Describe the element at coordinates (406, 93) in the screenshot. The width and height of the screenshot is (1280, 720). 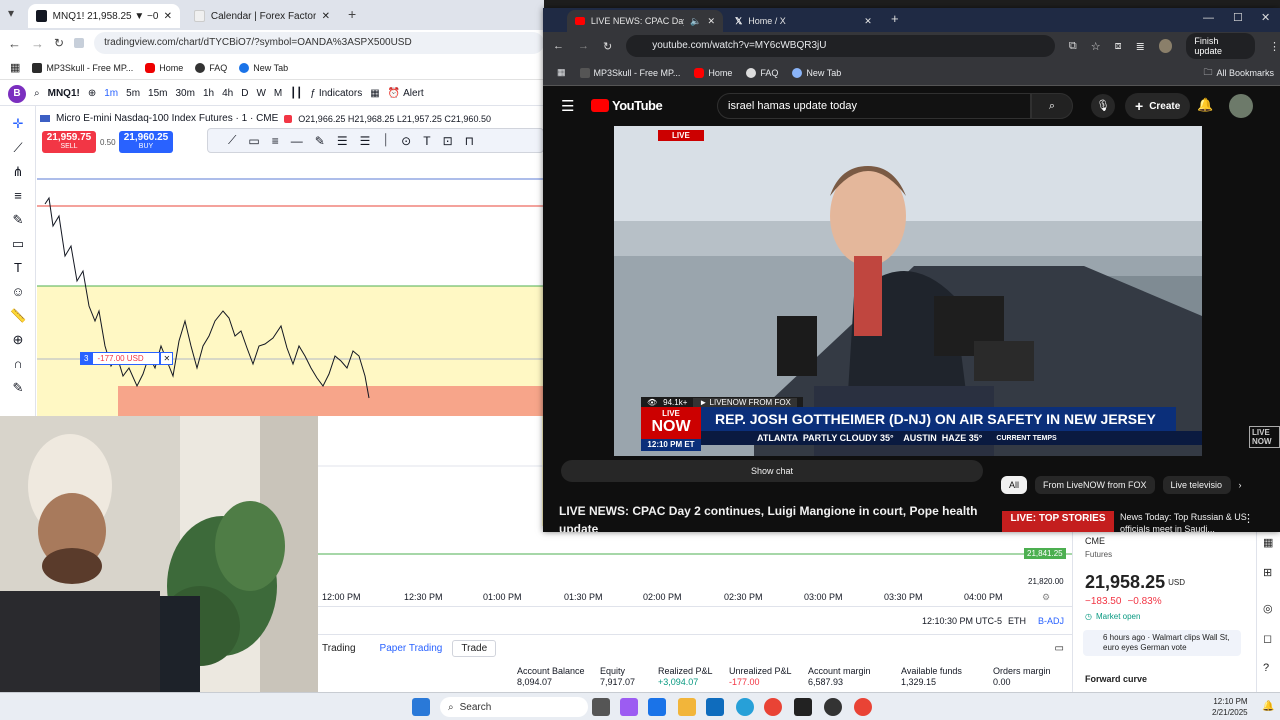
I see `alert-button: ⏰ Alert` at that location.